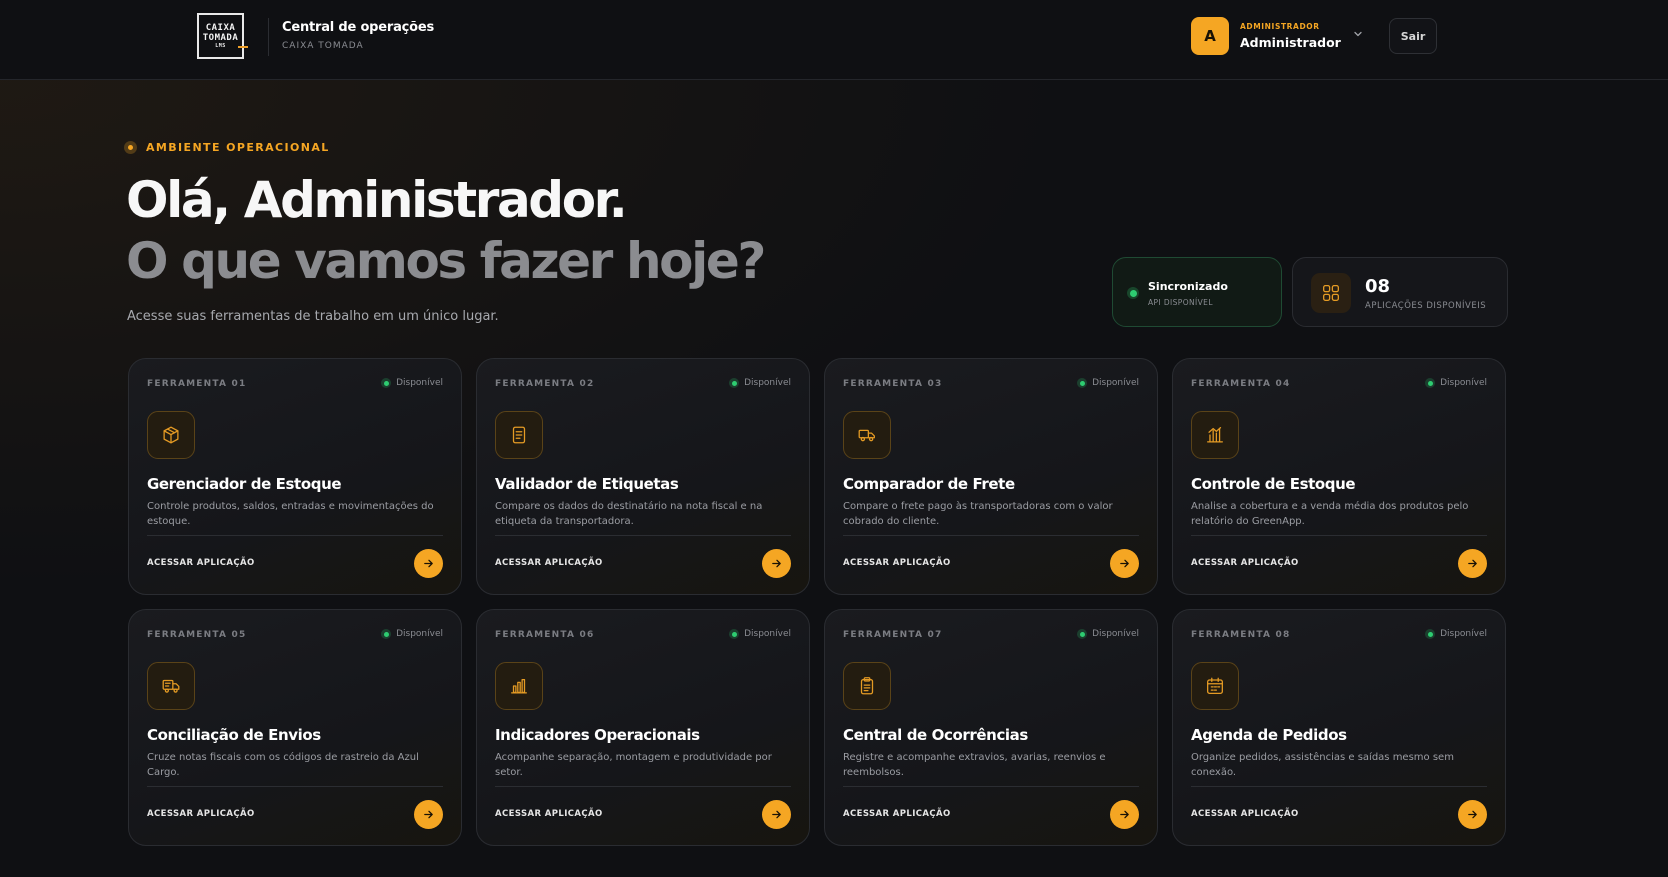 This screenshot has height=877, width=1668. I want to click on tool-number: FERRAMENTA 01, so click(197, 384).